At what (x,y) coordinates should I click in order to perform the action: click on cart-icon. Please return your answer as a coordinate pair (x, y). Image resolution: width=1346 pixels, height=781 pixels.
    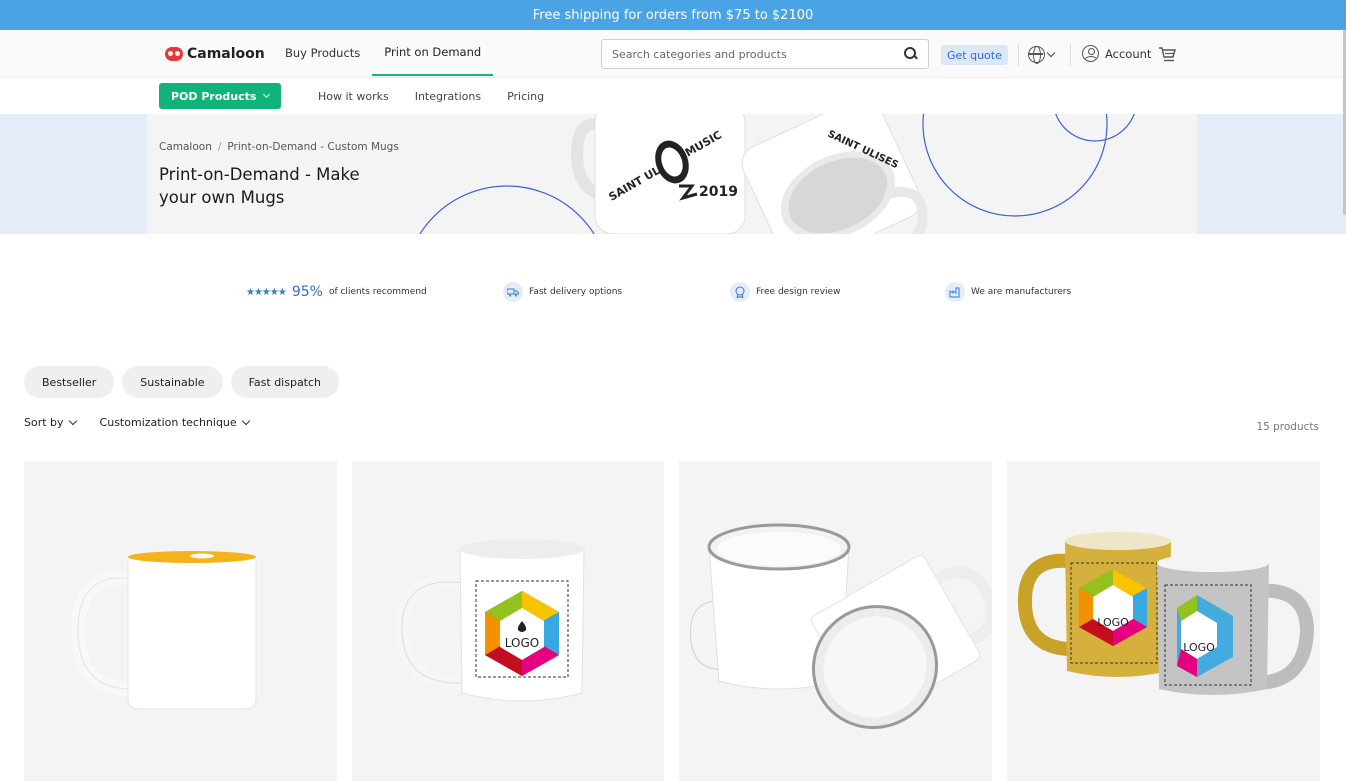
    Looking at the image, I should click on (1167, 54).